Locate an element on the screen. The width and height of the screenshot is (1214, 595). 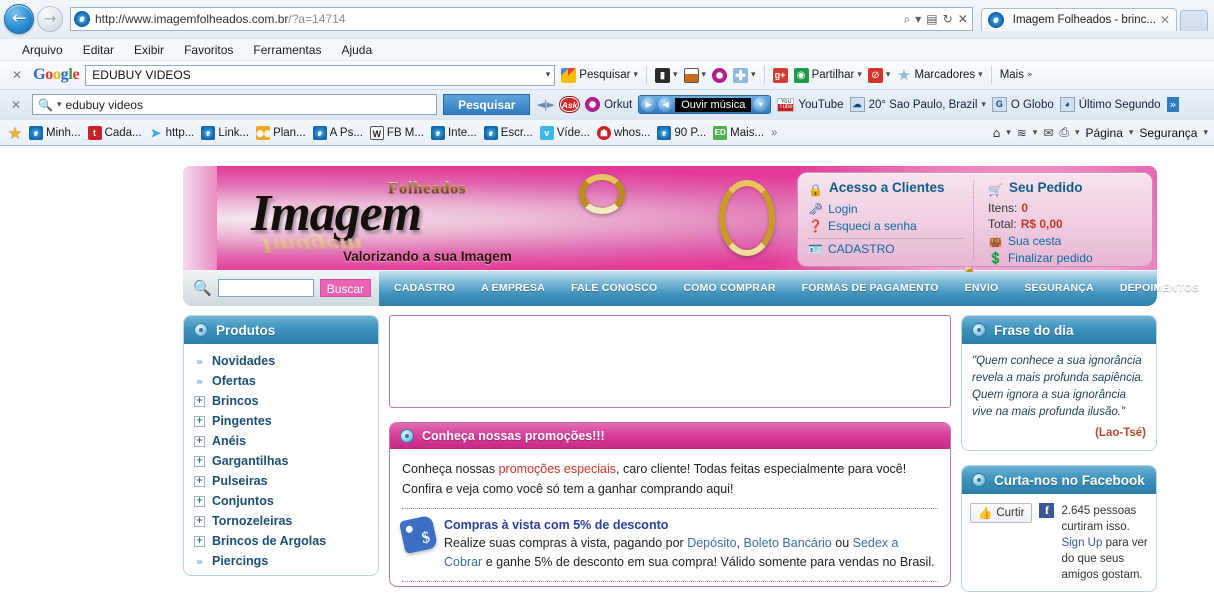
facebook-like-button: 👍 Curtir is located at coordinates (1001, 513).